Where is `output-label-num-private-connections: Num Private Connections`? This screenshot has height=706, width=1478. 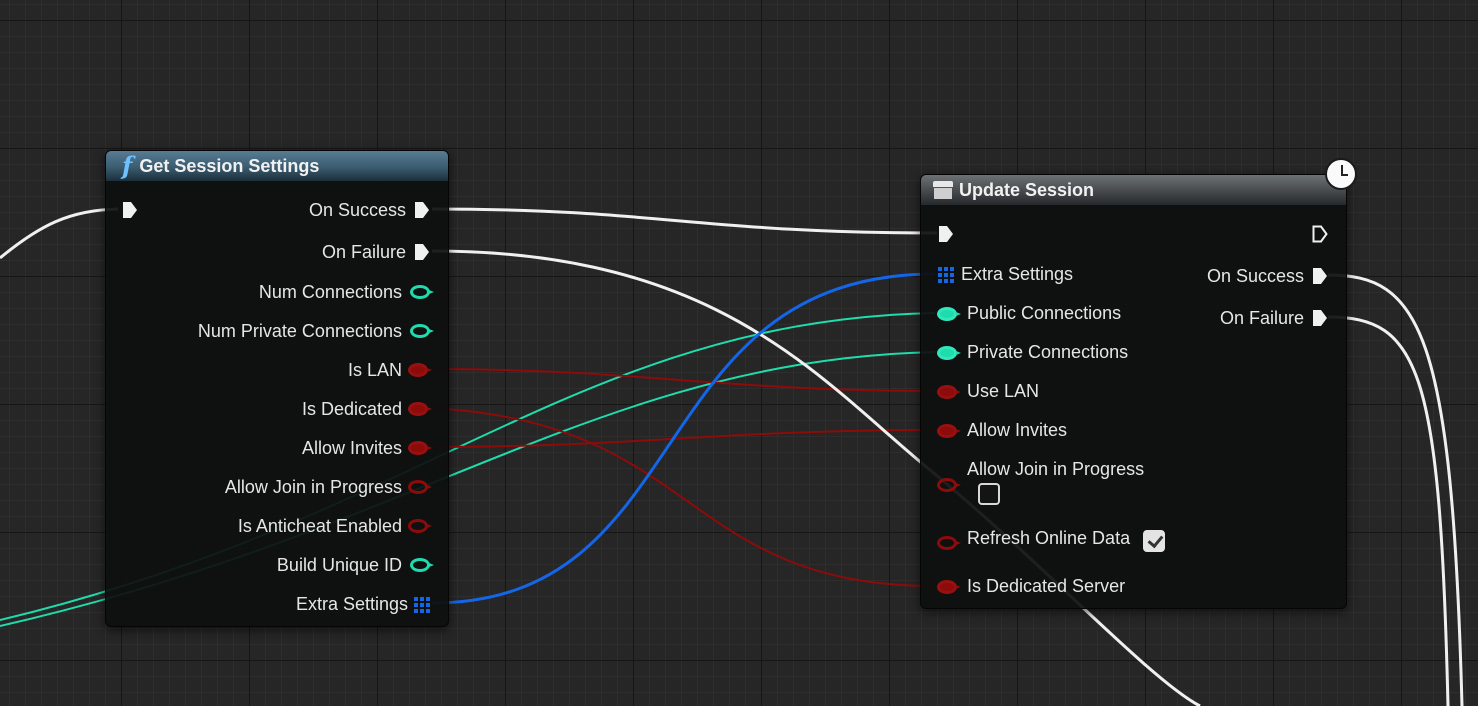
output-label-num-private-connections: Num Private Connections is located at coordinates (299, 331).